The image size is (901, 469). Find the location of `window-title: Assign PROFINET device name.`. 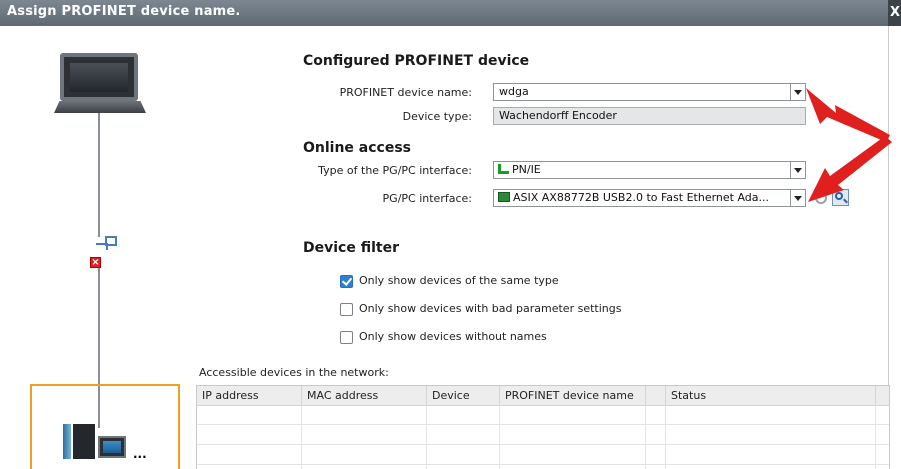

window-title: Assign PROFINET device name. is located at coordinates (124, 11).